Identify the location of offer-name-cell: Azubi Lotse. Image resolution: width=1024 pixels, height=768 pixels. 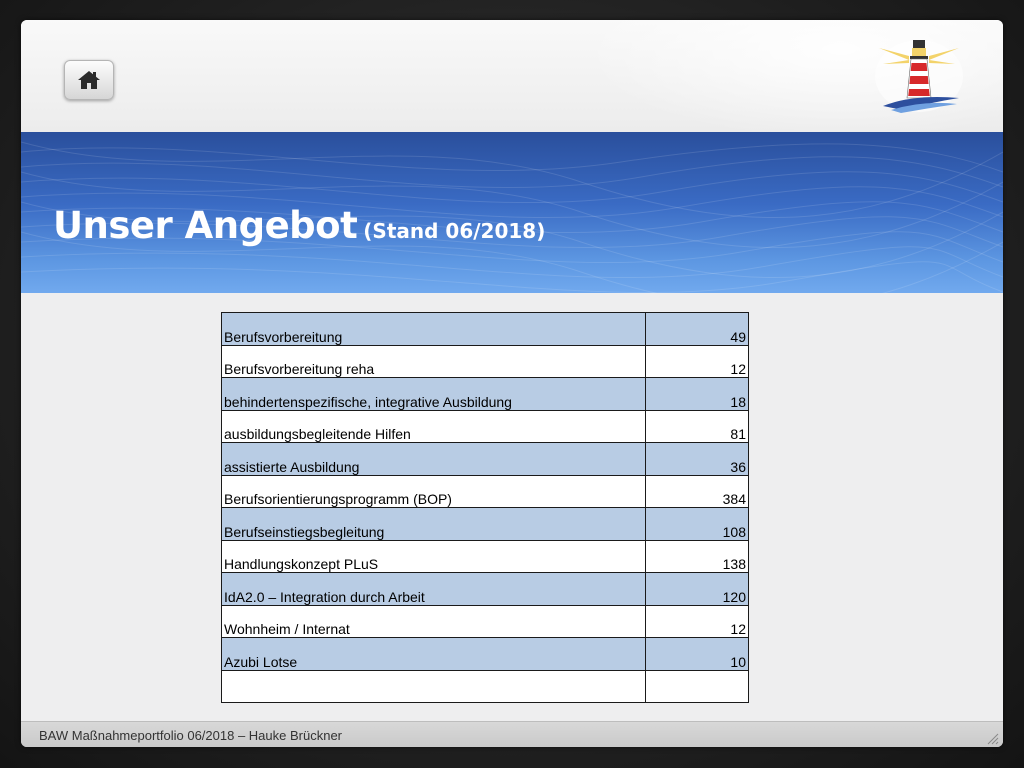
(433, 654).